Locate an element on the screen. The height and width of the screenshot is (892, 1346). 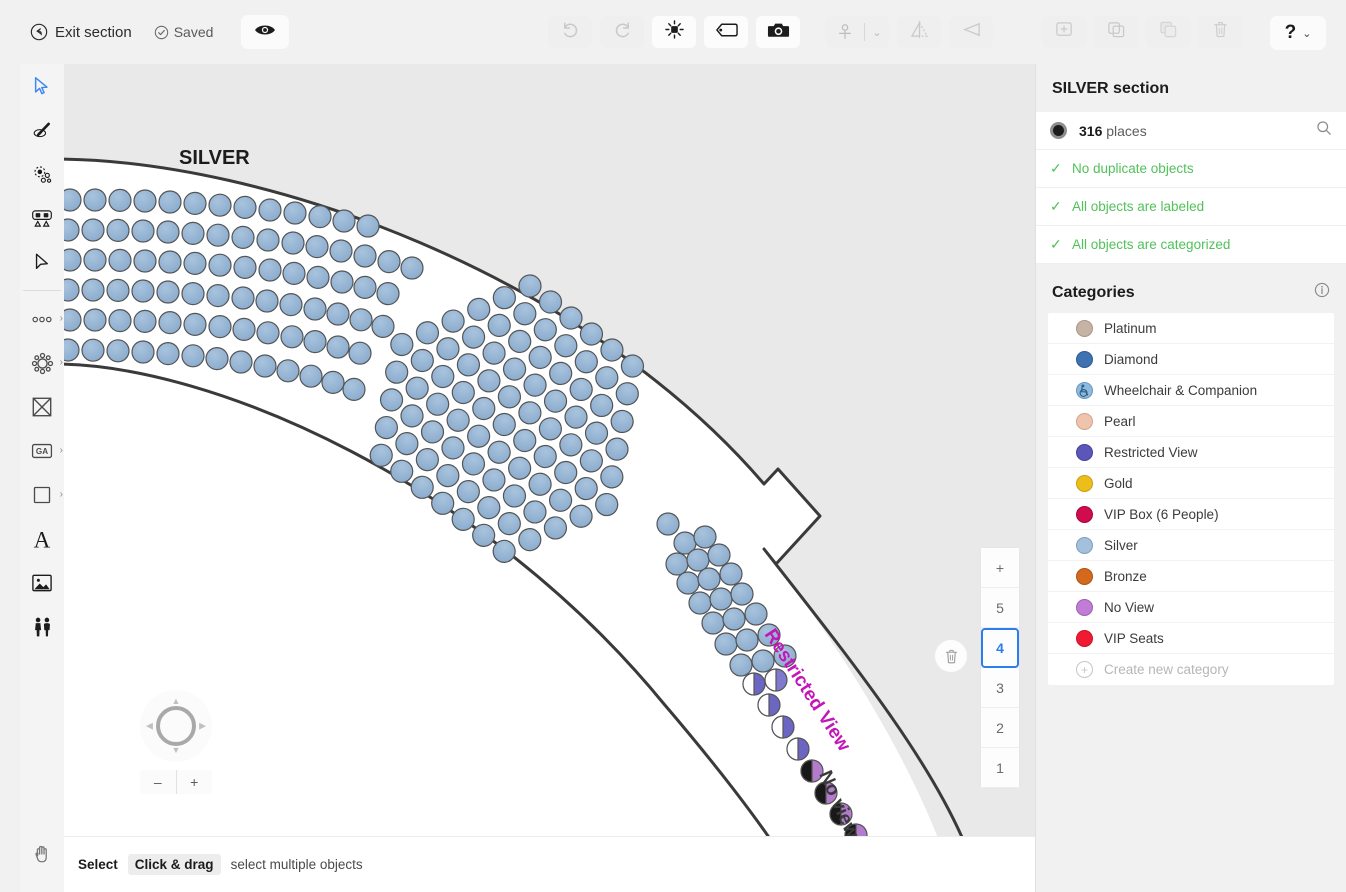
help-button: ? ⌄ is located at coordinates (1298, 33).